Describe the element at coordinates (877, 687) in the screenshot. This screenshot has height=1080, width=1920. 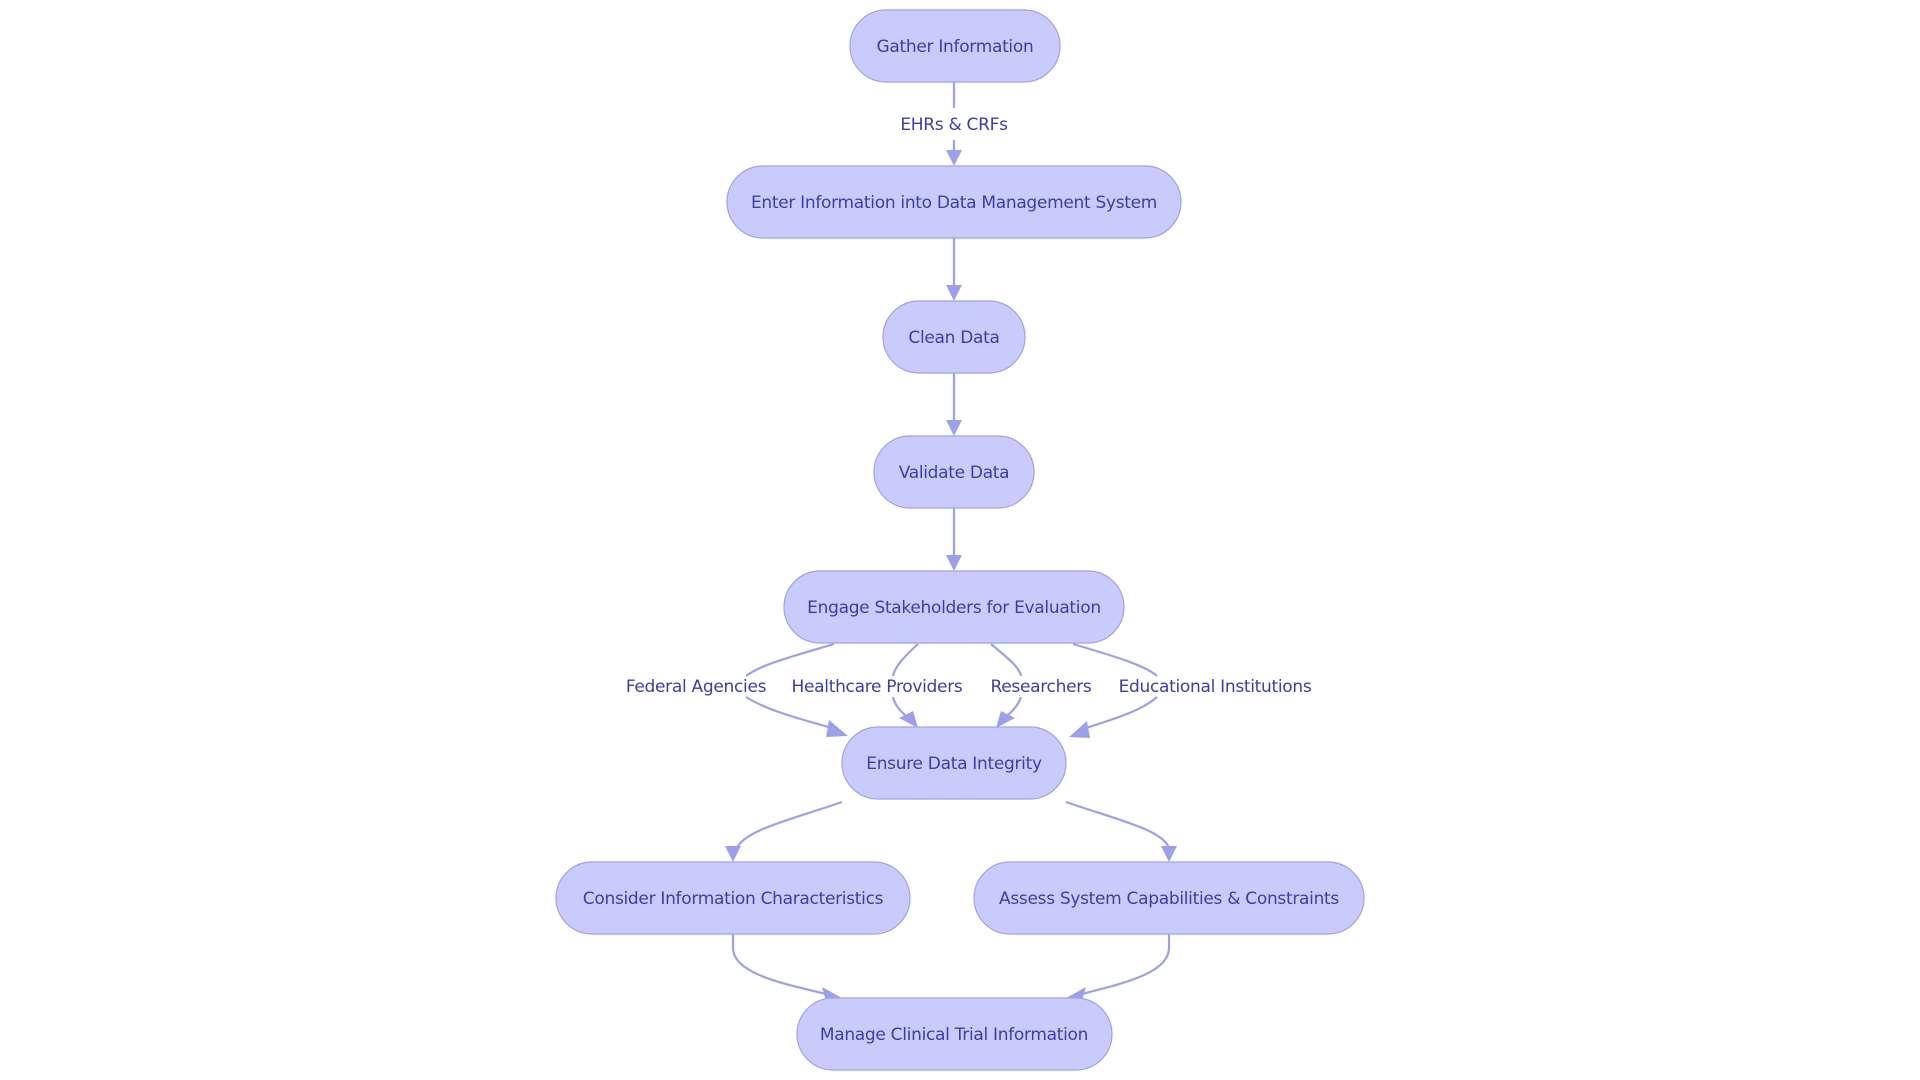
I see `edge-label-healthcare-providers: Healthcare Providers` at that location.